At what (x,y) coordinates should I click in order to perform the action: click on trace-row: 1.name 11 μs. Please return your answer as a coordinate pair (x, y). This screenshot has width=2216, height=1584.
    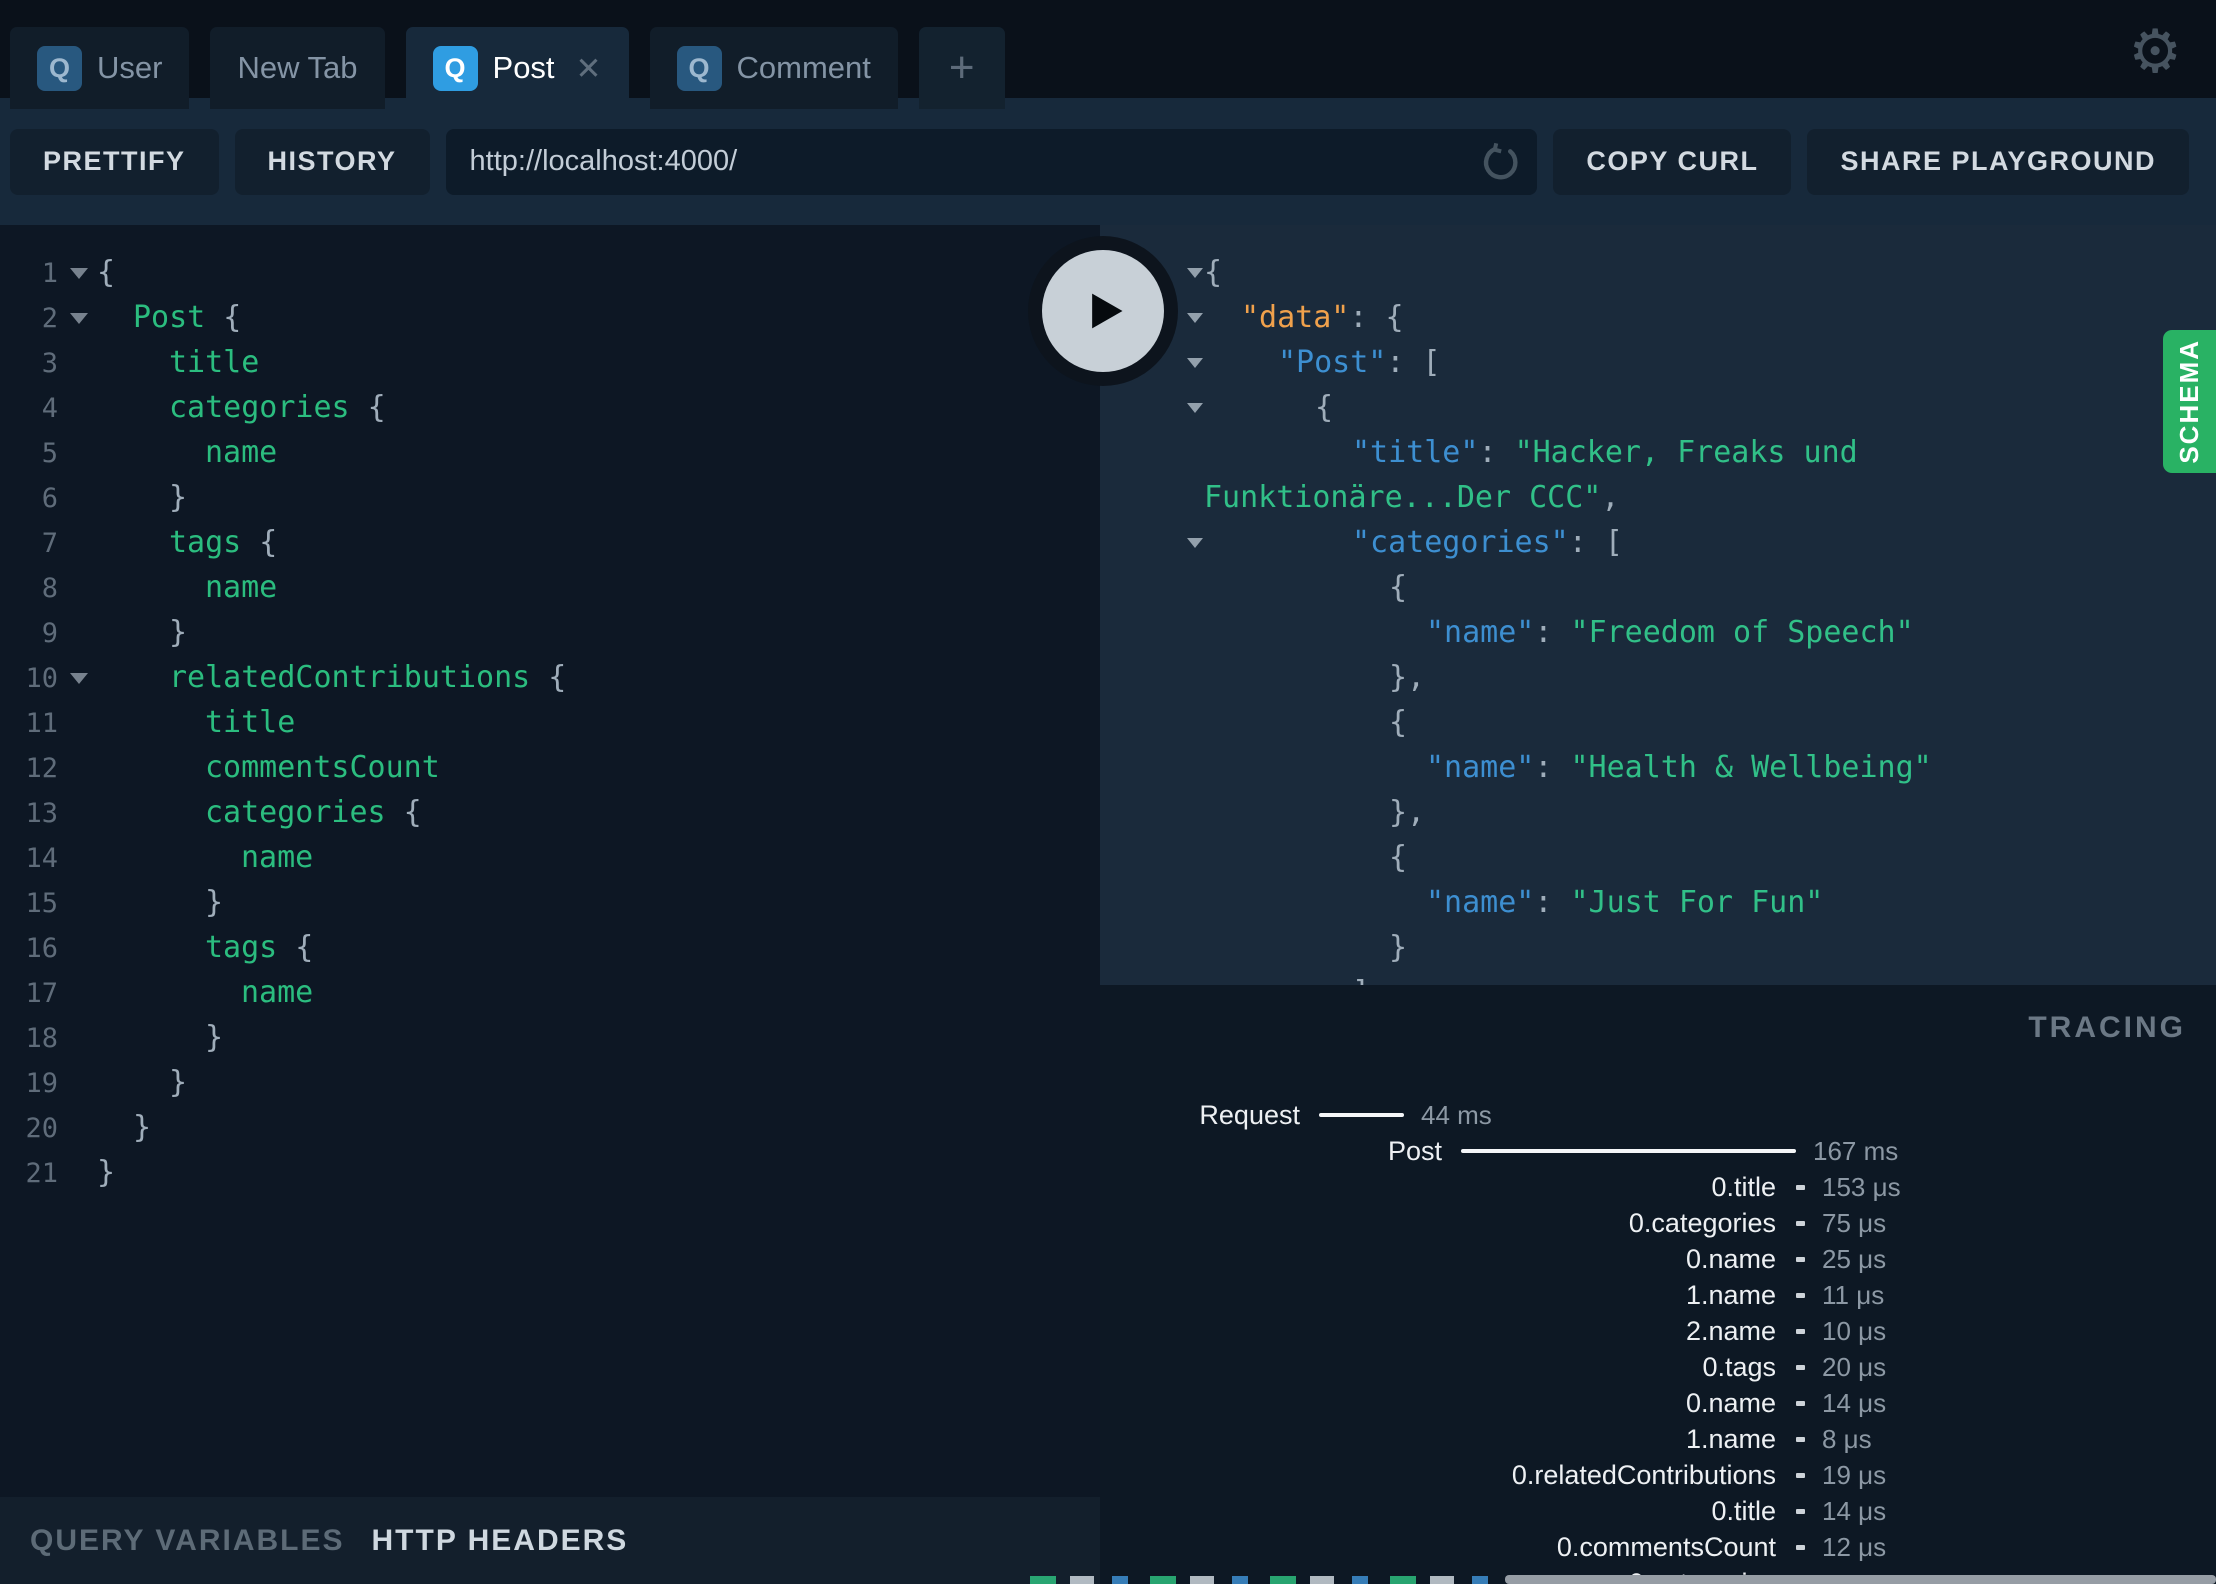
    Looking at the image, I should click on (1658, 1295).